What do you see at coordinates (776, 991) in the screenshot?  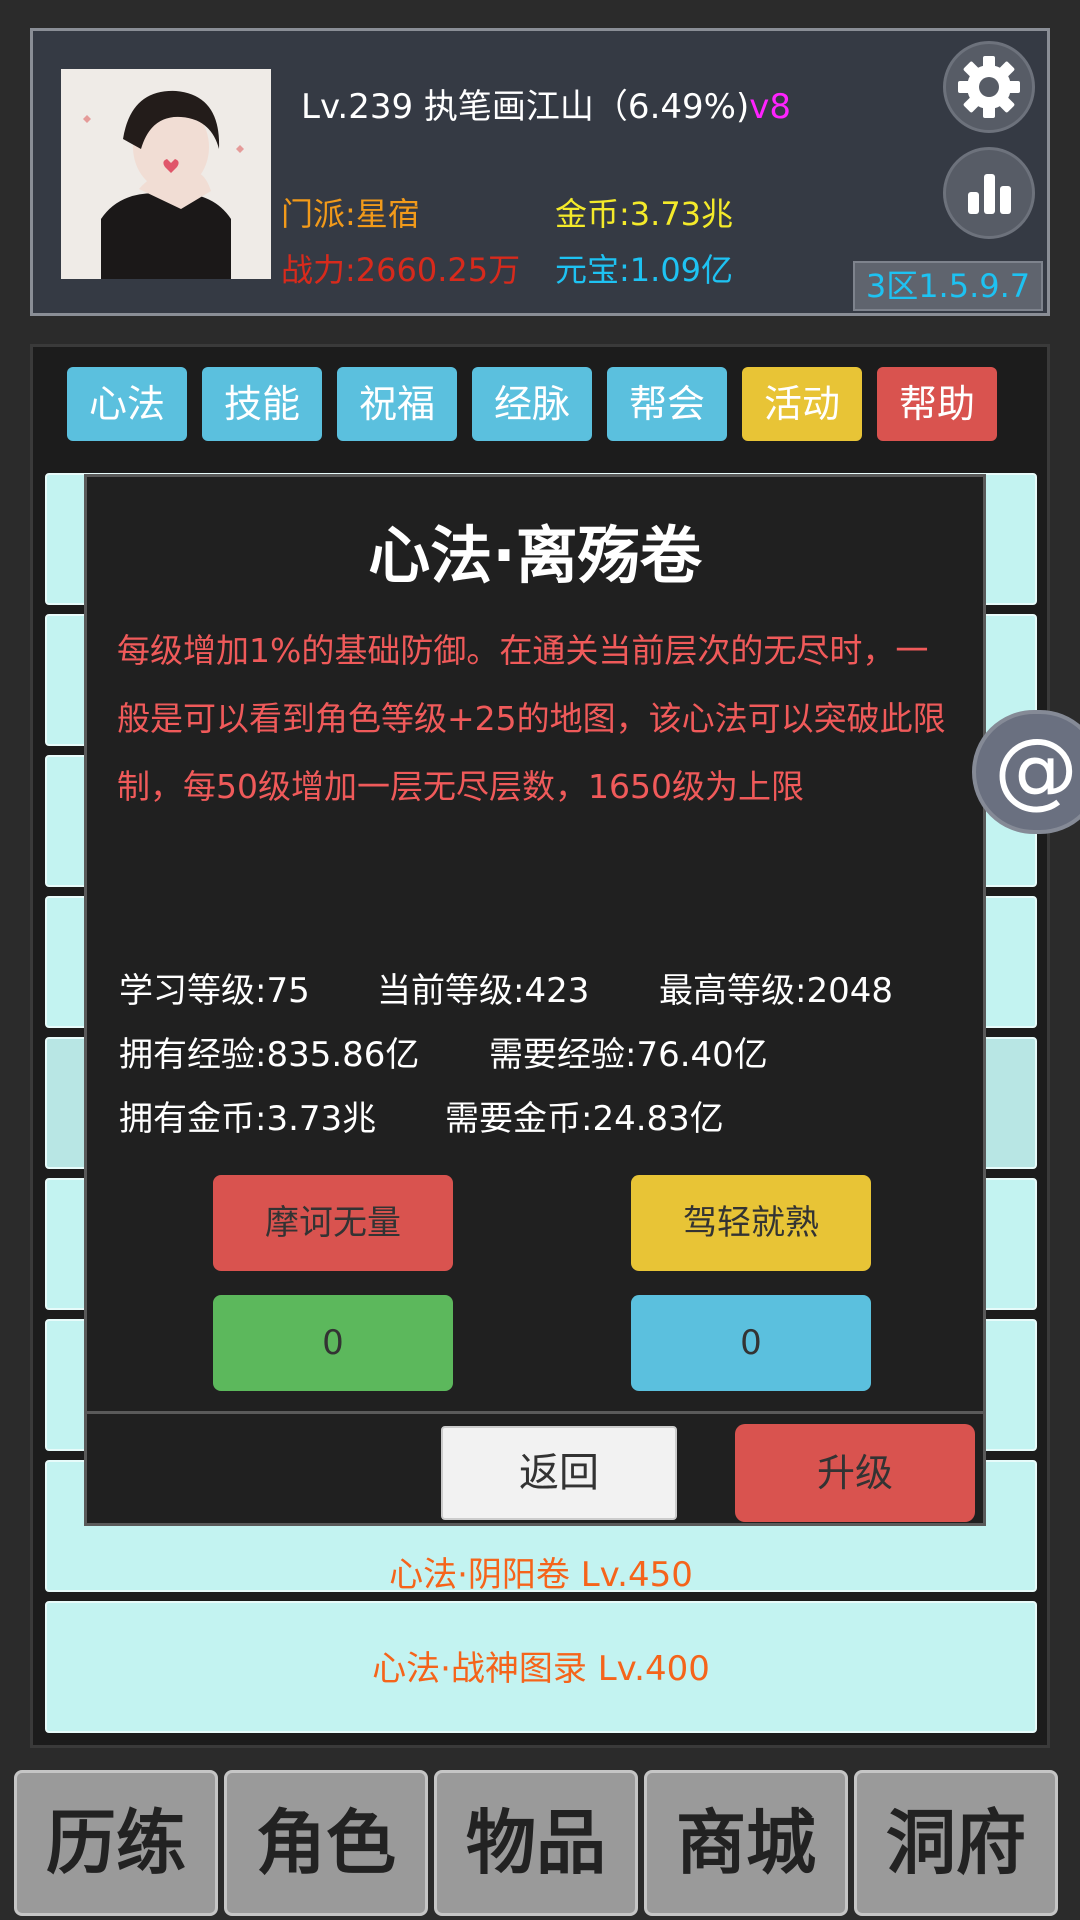 I see `max-level: 最高等级:2048` at bounding box center [776, 991].